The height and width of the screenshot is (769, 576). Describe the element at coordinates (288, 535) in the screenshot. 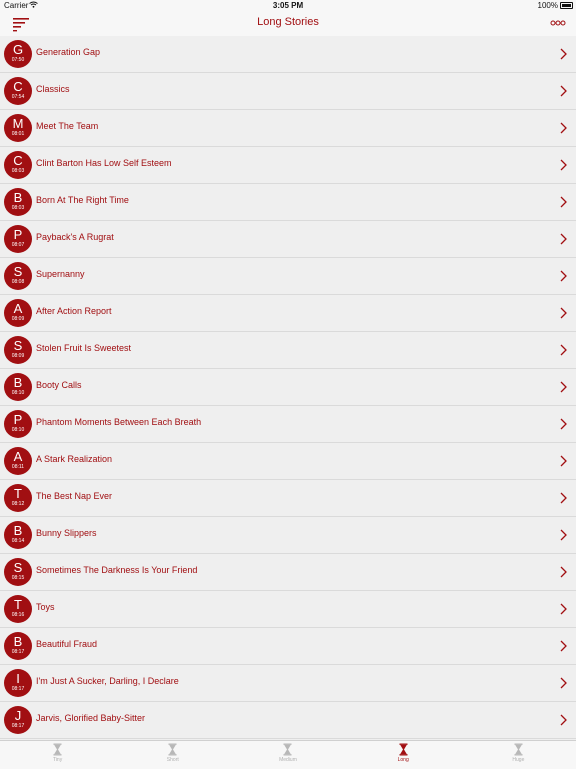

I see `list-item: B 08:14 Bunny Slippers` at that location.